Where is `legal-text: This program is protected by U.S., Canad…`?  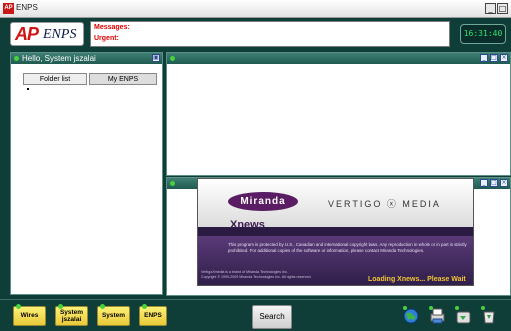 legal-text: This program is protected by U.S., Canad… is located at coordinates (347, 247).